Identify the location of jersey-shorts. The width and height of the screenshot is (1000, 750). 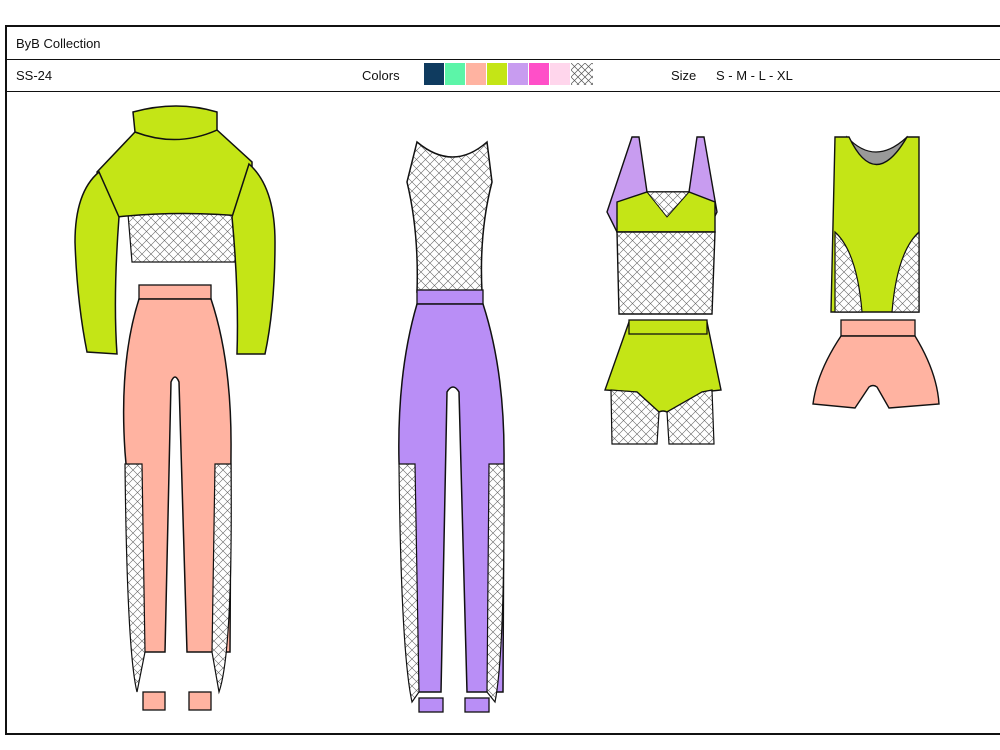
(876, 372).